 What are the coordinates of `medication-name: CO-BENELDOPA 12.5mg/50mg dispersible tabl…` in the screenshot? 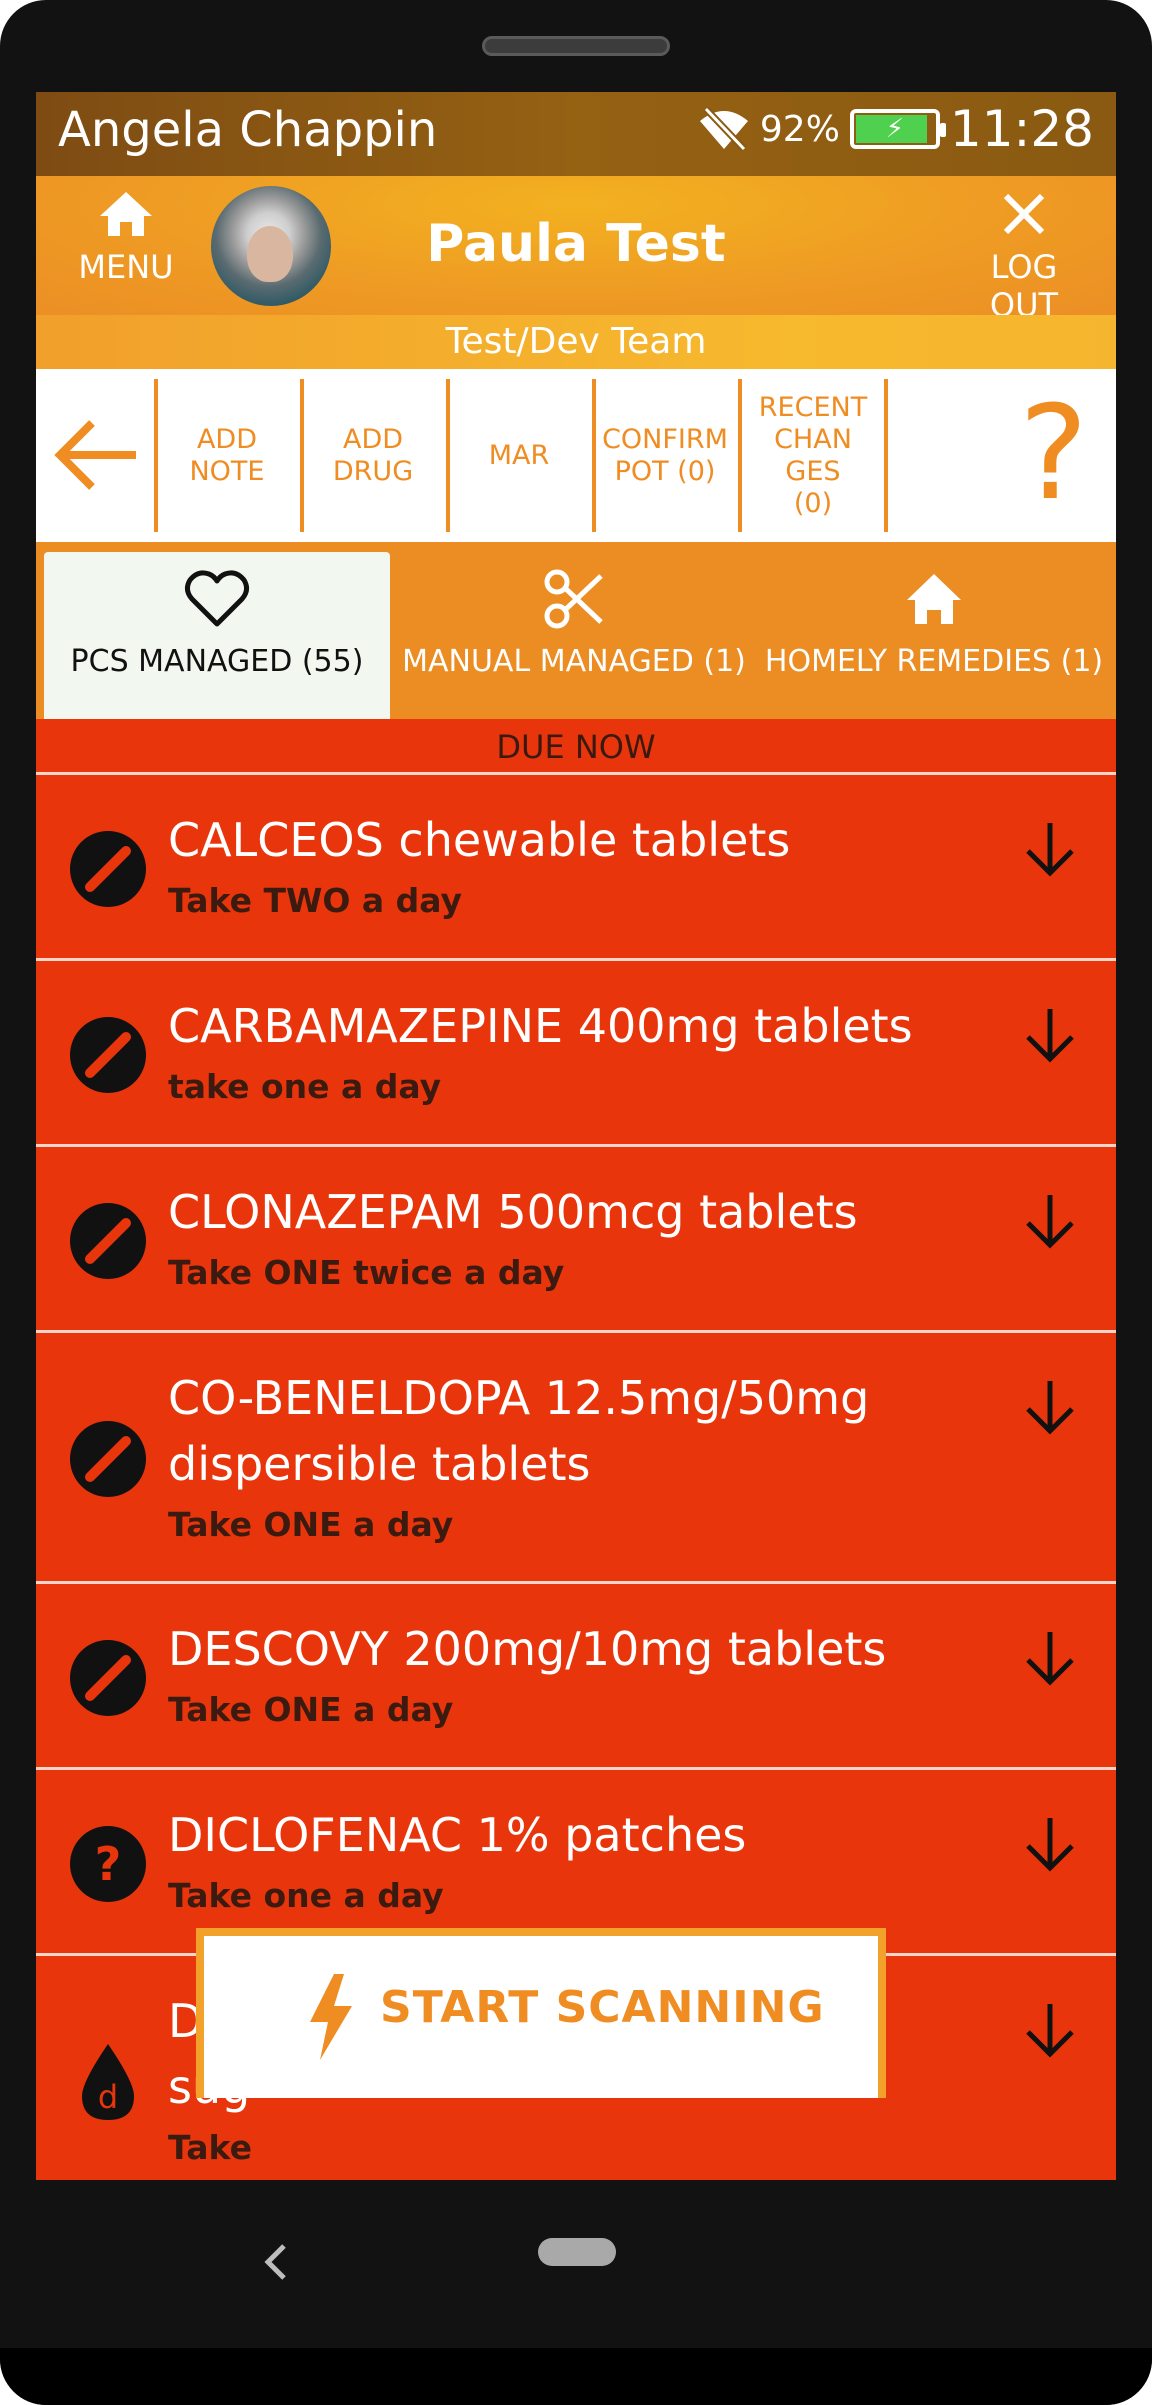 It's located at (519, 1431).